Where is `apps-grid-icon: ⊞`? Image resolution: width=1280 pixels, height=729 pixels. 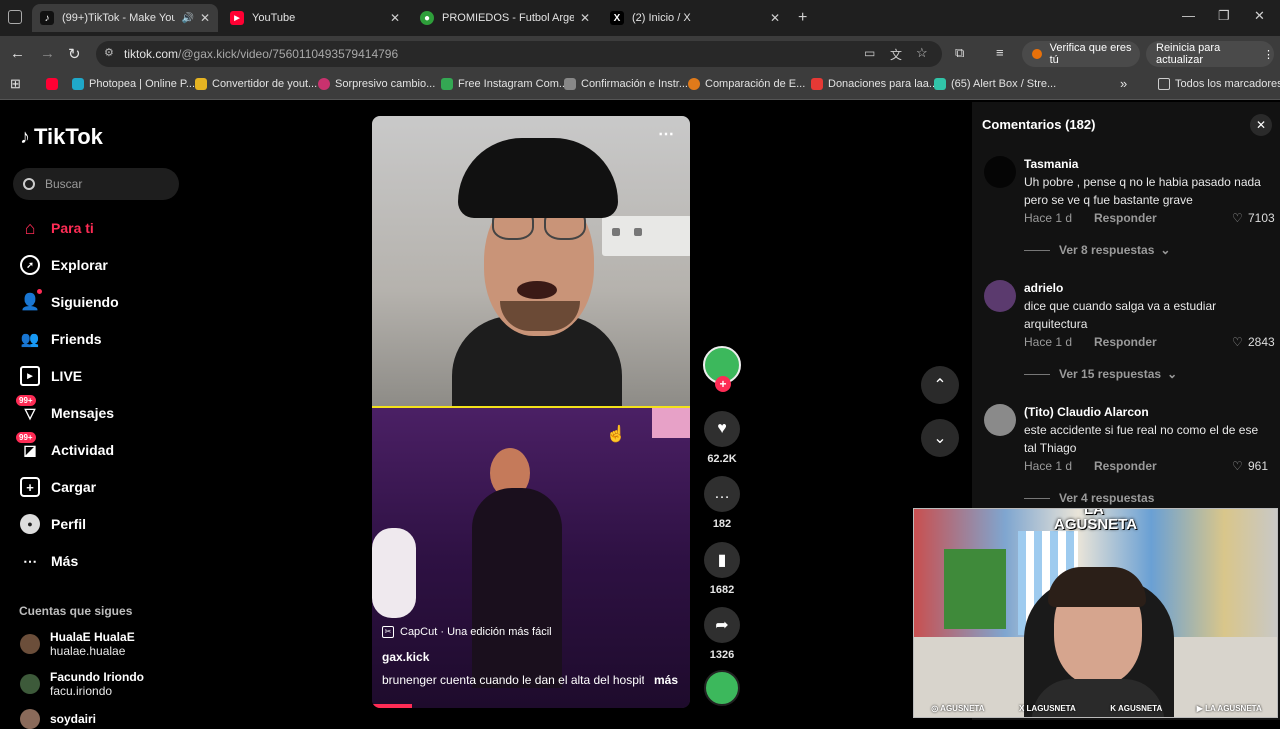
apps-grid-icon: ⊞ is located at coordinates (15, 84).